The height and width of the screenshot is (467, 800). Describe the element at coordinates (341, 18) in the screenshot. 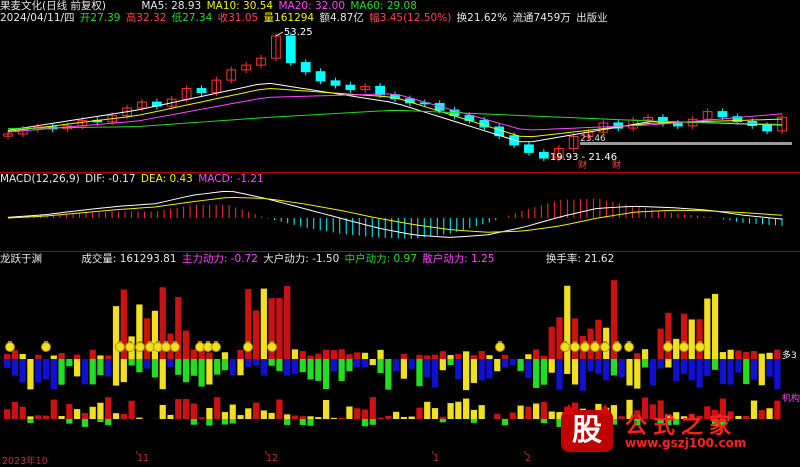

I see `quote-amount: 额4.87亿` at that location.